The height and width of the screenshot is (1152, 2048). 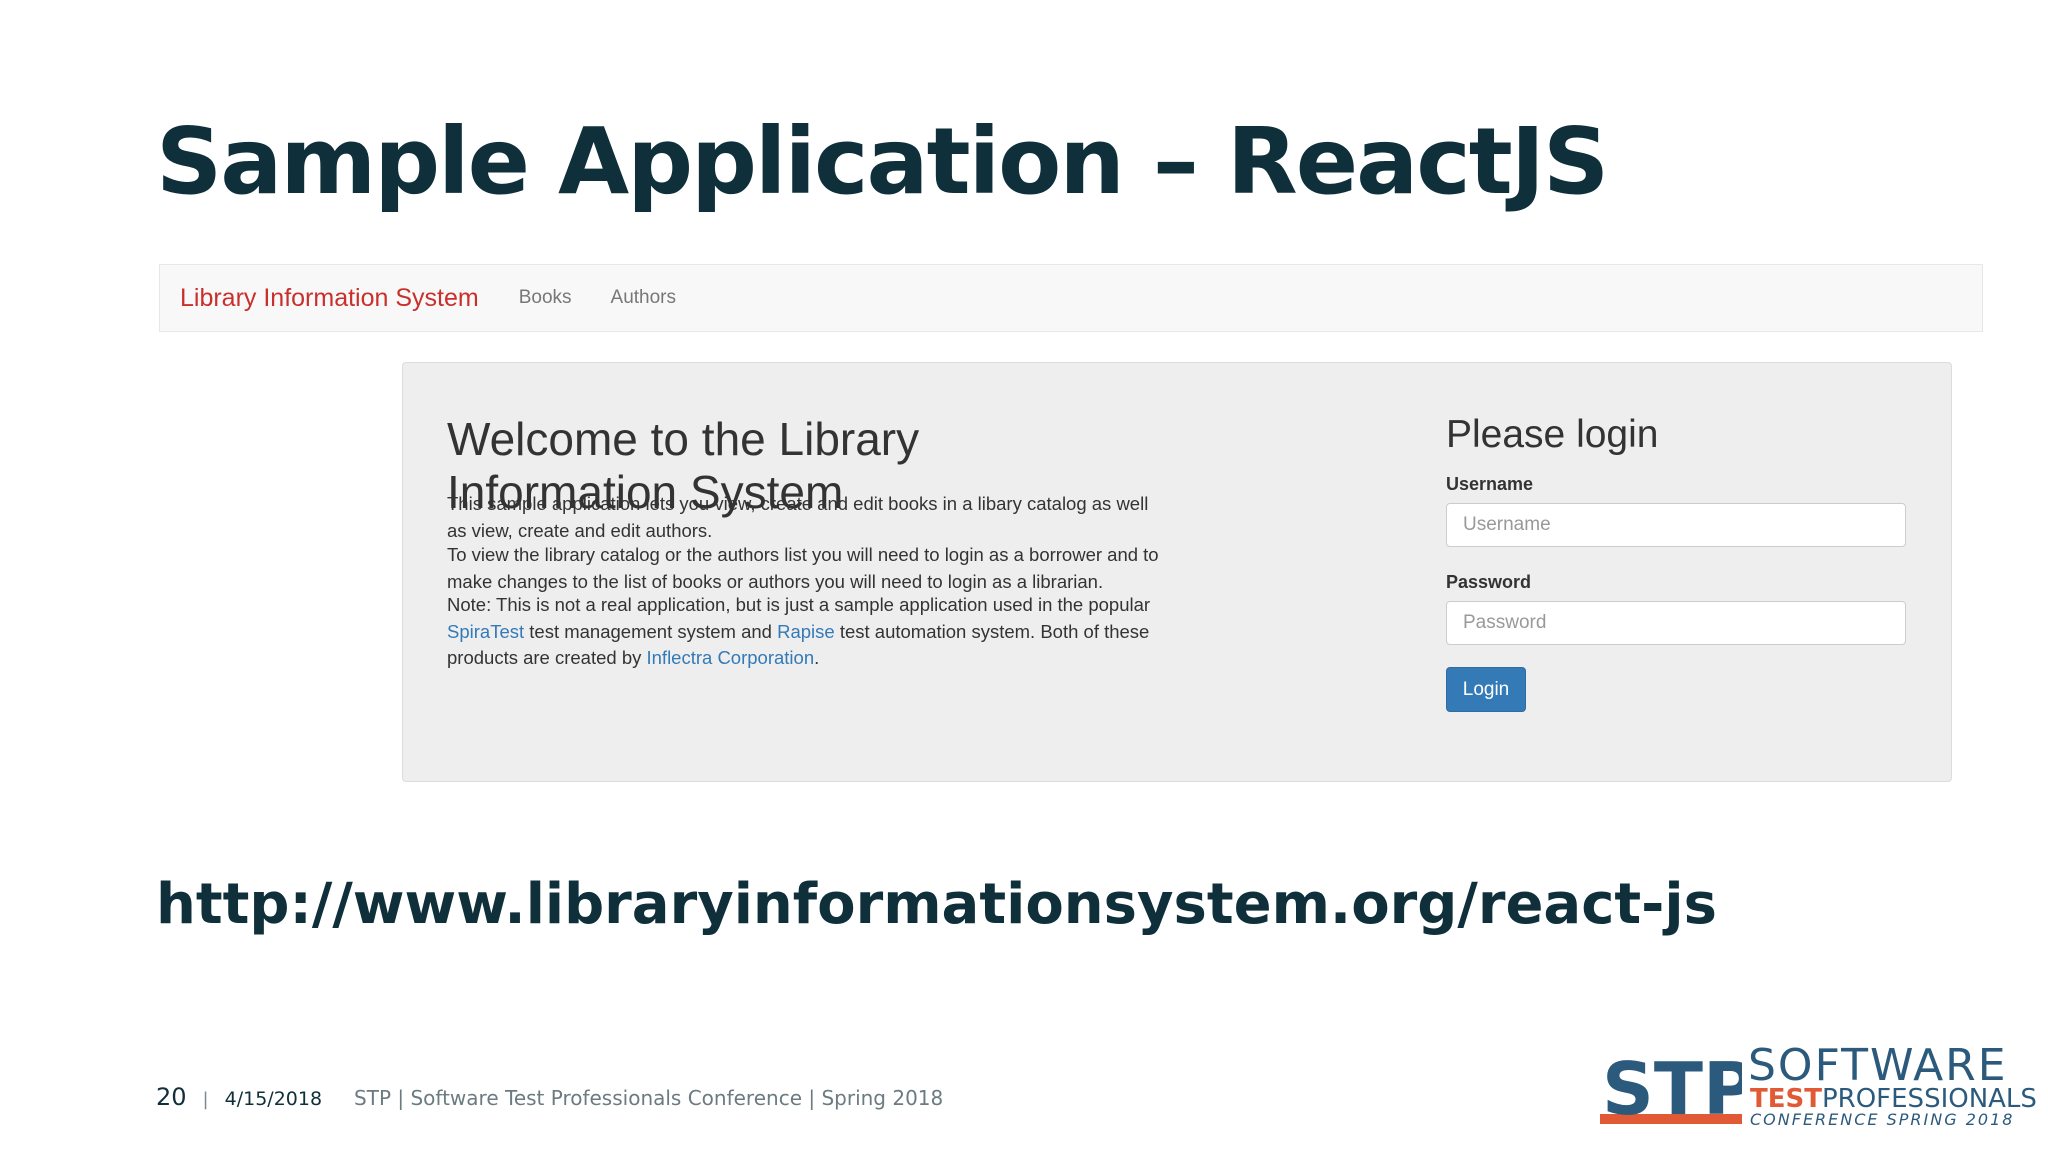 What do you see at coordinates (651, 631) in the screenshot?
I see `note-text-2: test management system and` at bounding box center [651, 631].